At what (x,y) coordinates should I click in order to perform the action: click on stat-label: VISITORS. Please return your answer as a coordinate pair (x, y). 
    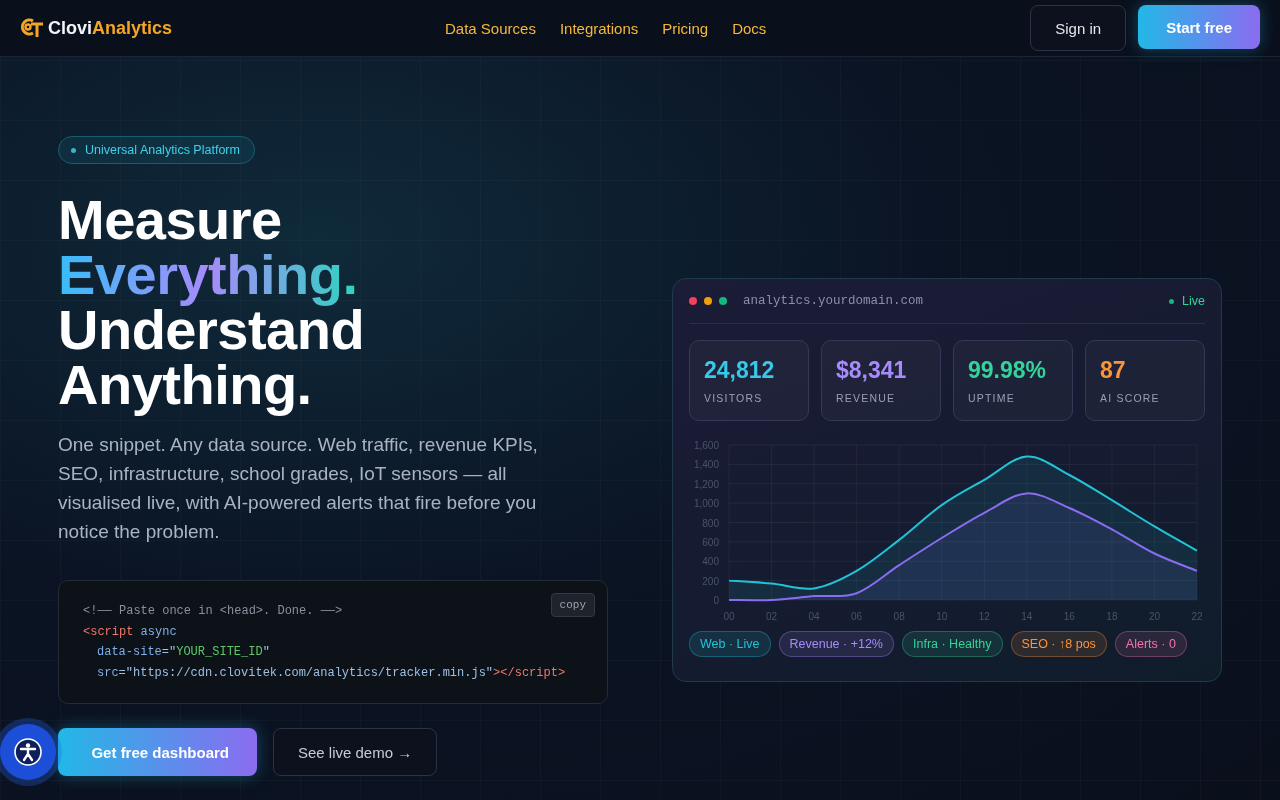
    Looking at the image, I should click on (734, 398).